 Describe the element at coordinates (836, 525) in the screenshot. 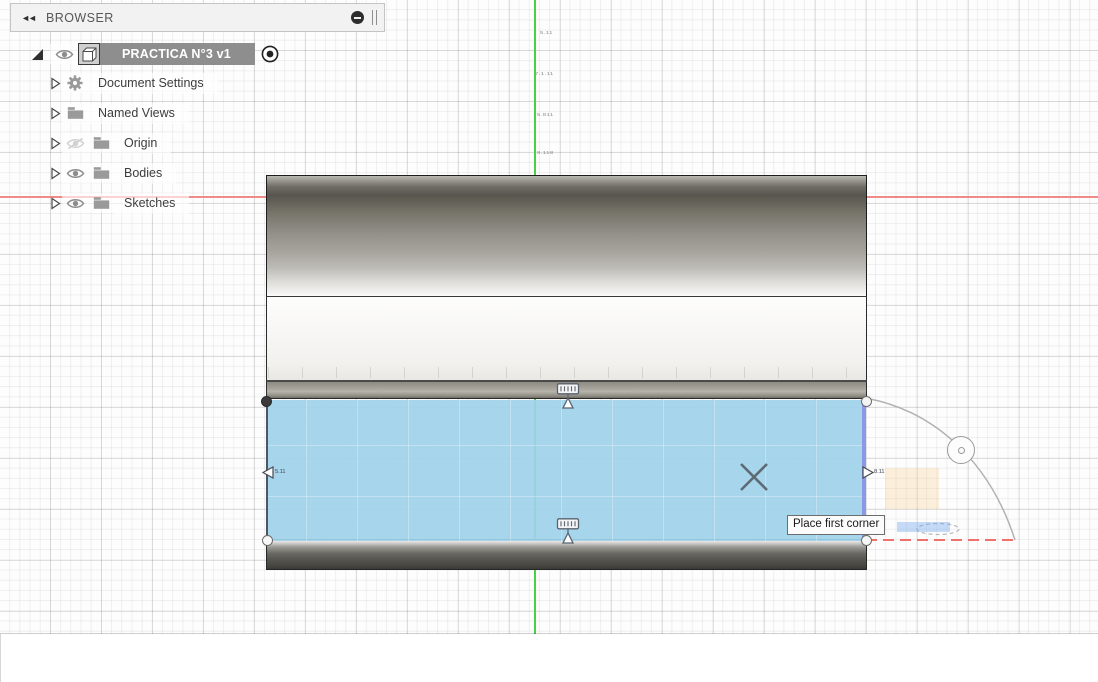

I see `command-tooltip: Place first corner` at that location.